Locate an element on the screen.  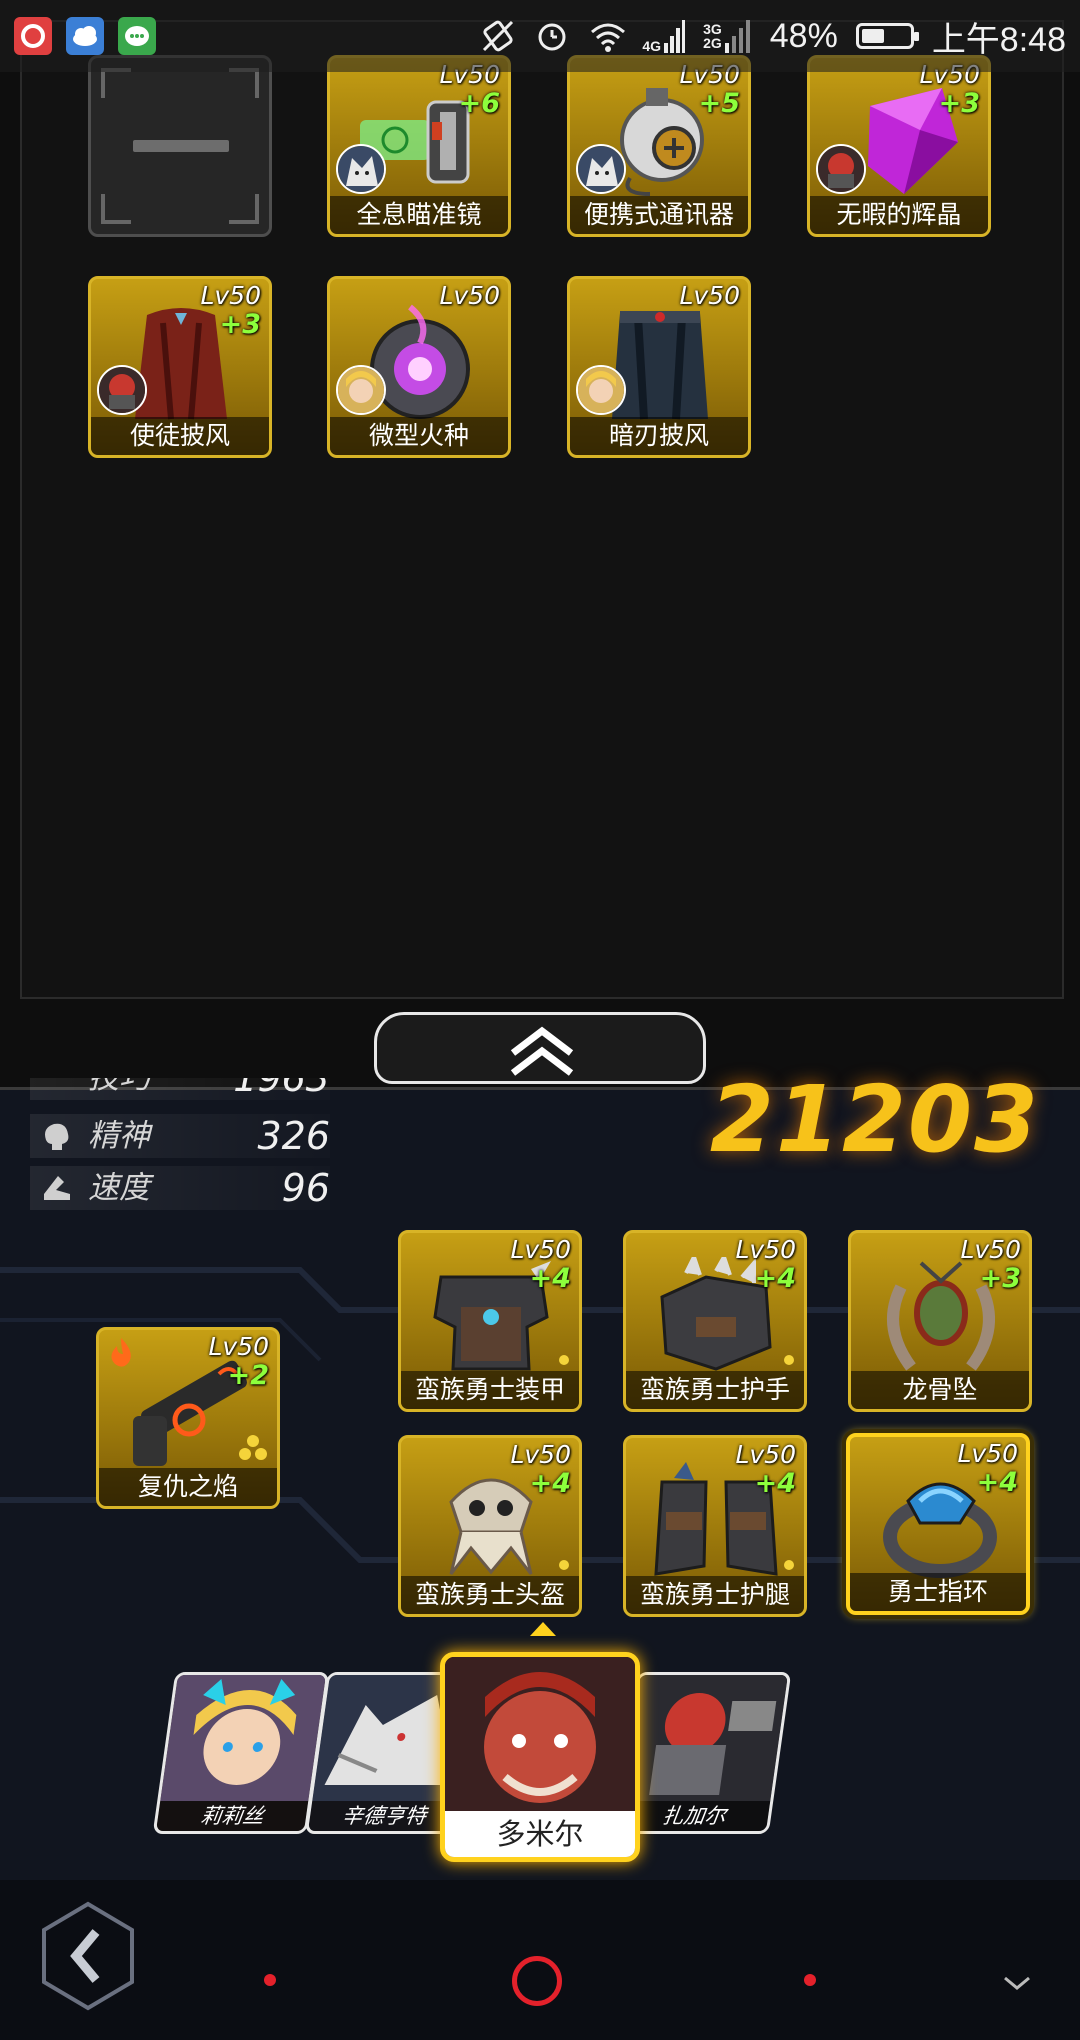
gold-coins-icon is located at coordinates (253, 1447).